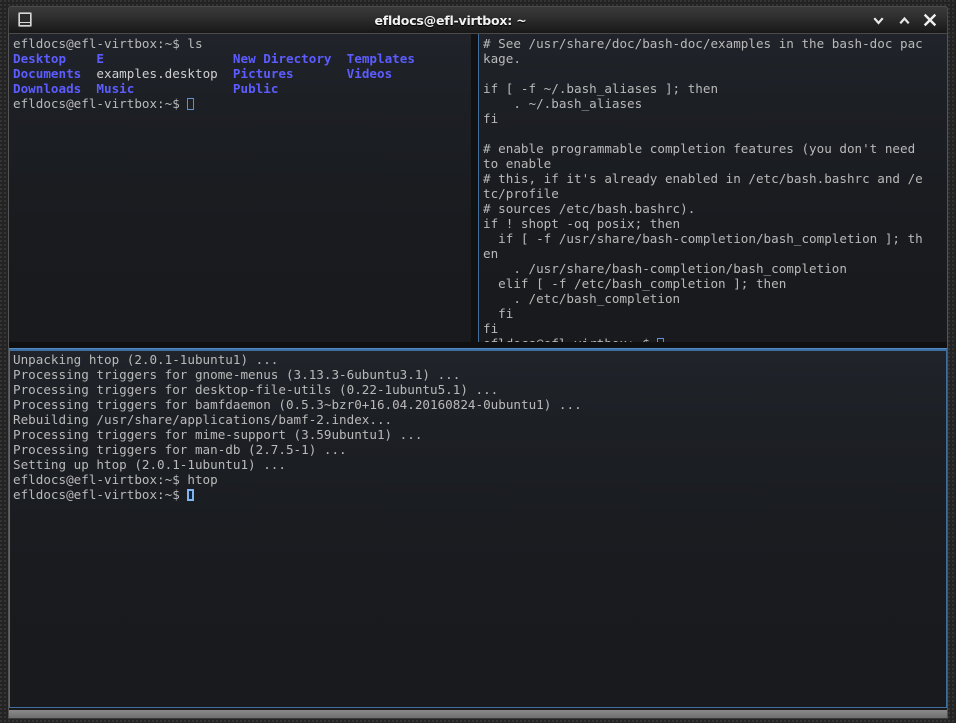 Image resolution: width=956 pixels, height=723 pixels. I want to click on terminal-text: examples.desktop, so click(157, 73).